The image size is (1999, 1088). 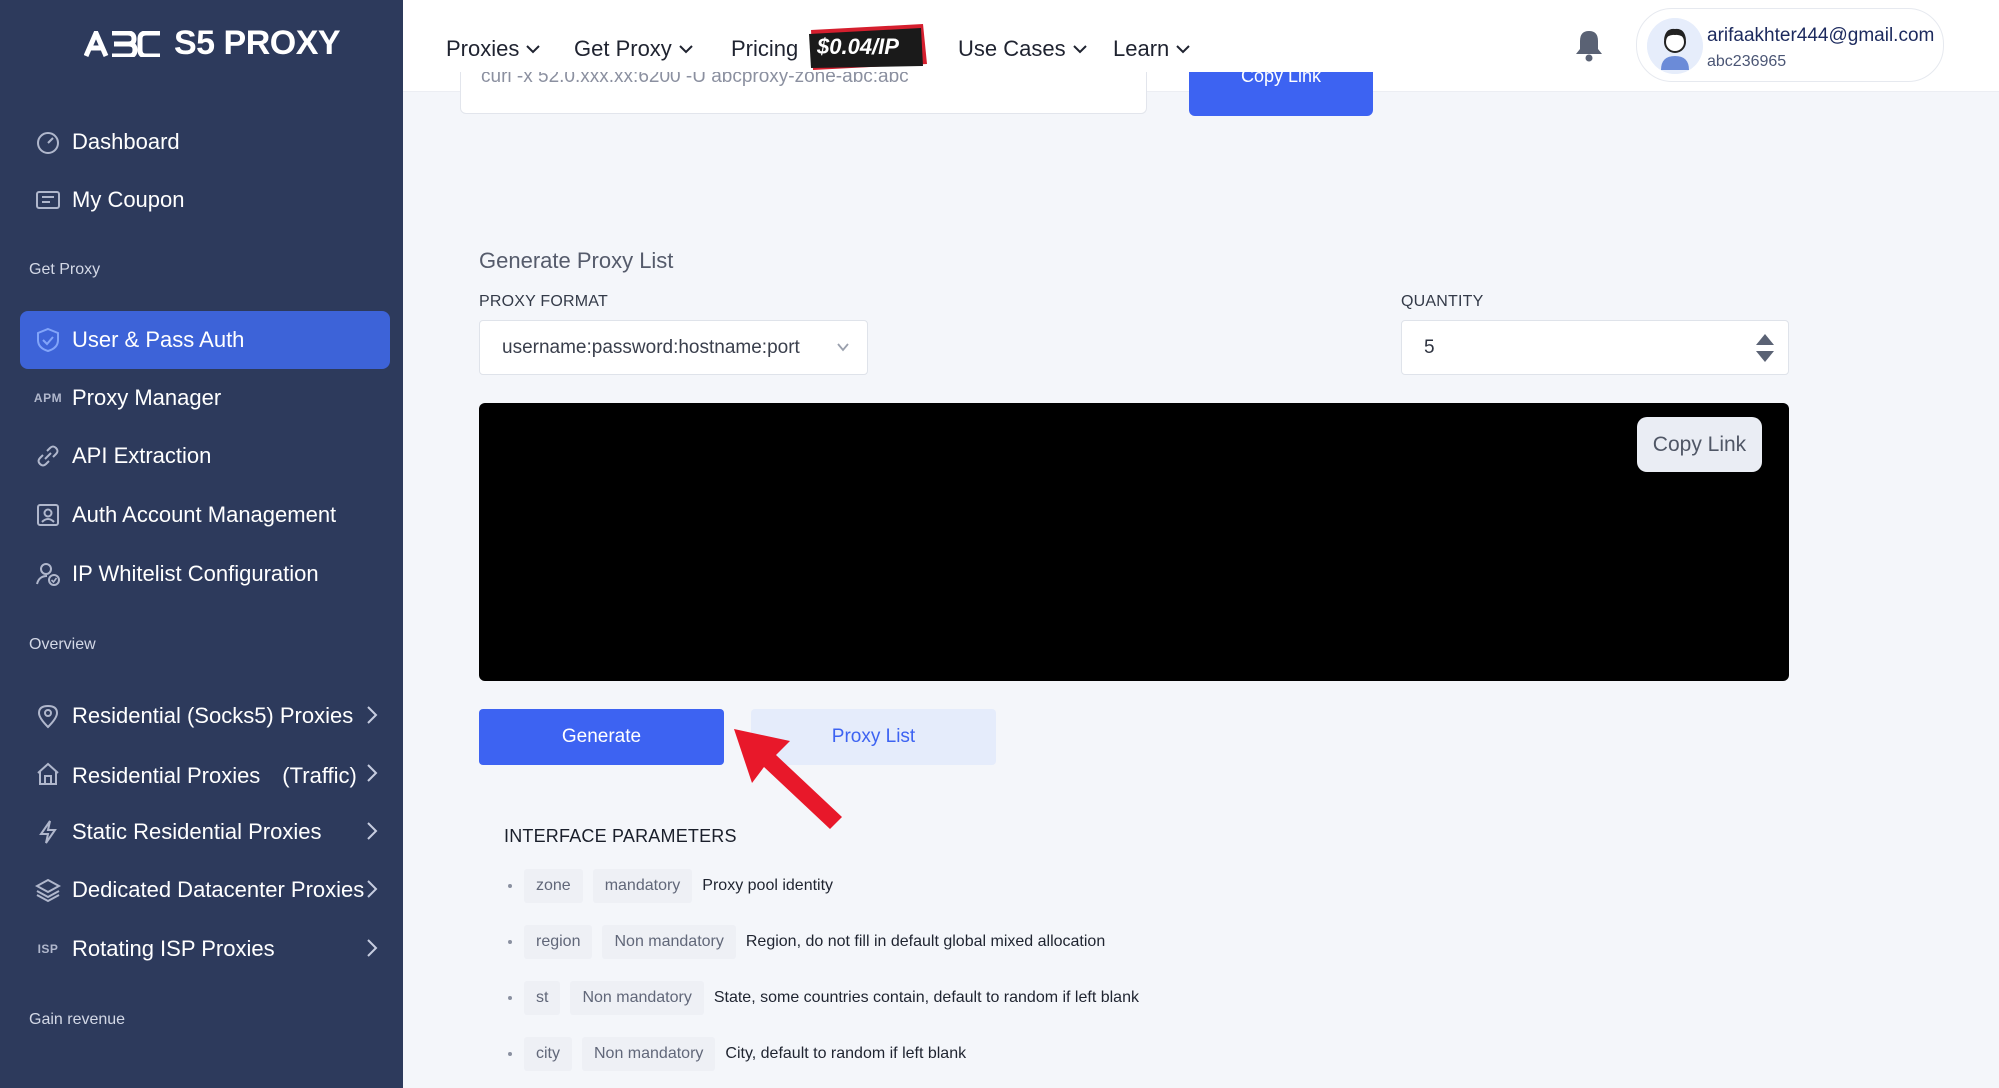 What do you see at coordinates (218, 889) in the screenshot?
I see `sidebar-item-label: Dedicated Datacenter Proxies` at bounding box center [218, 889].